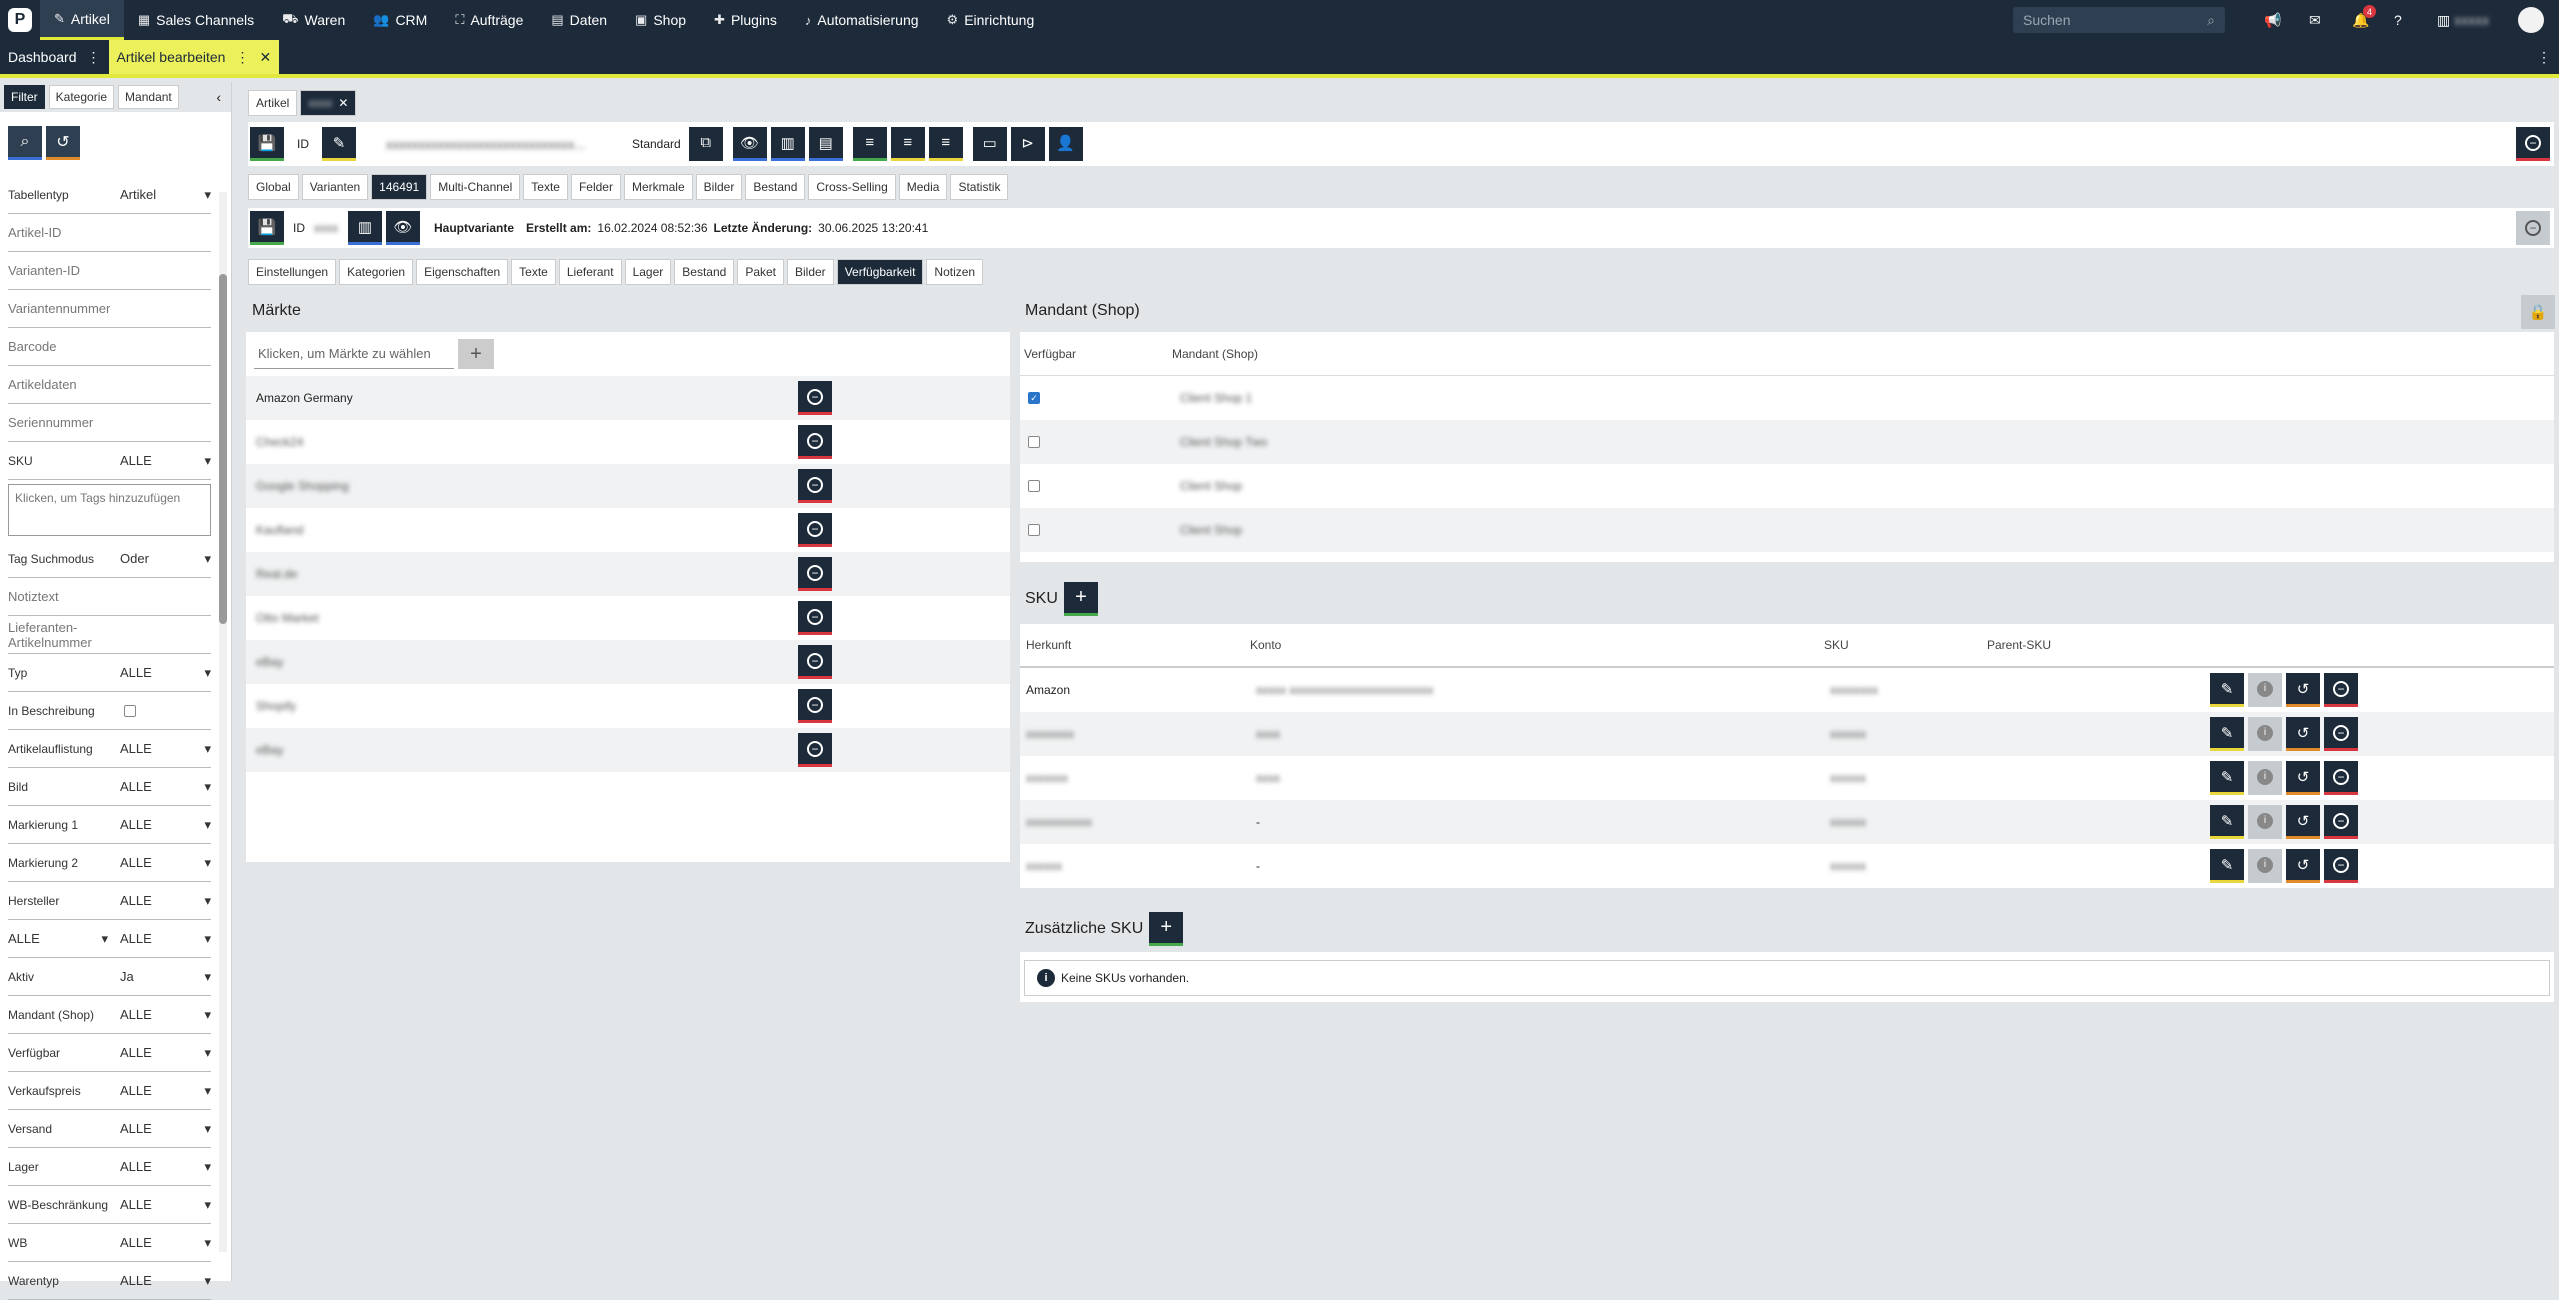  I want to click on nav-artikel: ✎ Artikel, so click(82, 20).